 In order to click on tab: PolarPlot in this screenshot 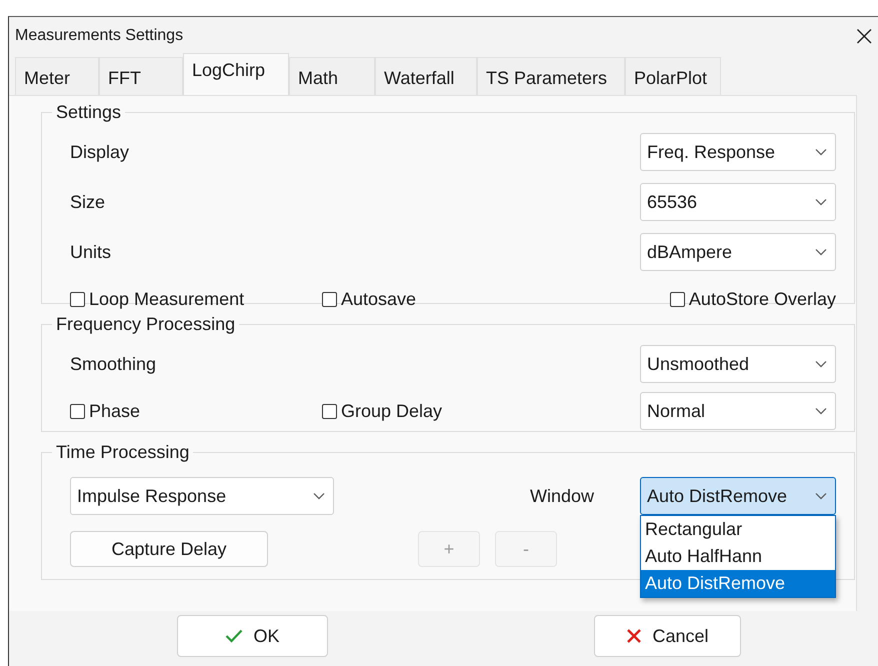, I will do `click(673, 76)`.